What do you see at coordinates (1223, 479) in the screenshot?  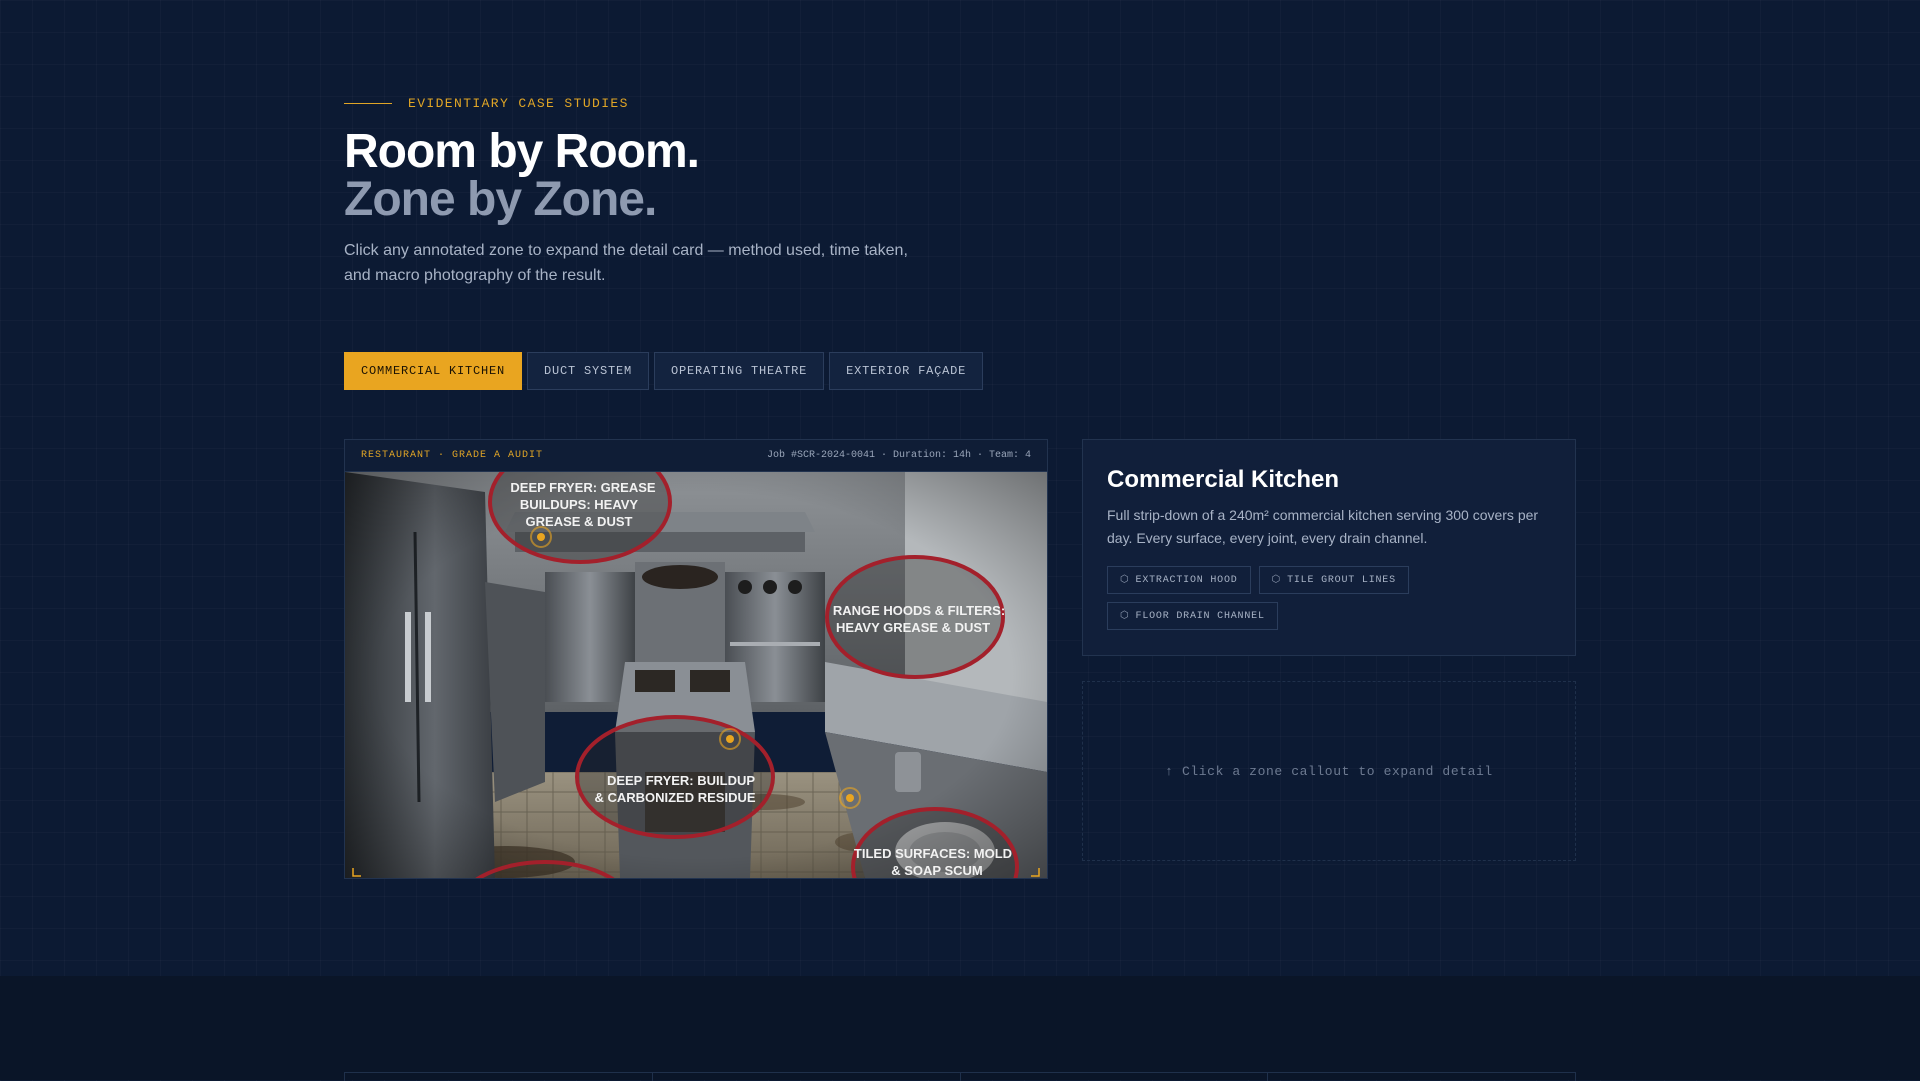 I see `card-title: Commercial Kitchen` at bounding box center [1223, 479].